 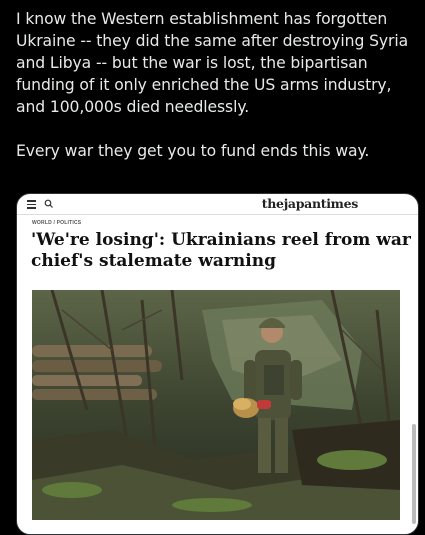 What do you see at coordinates (310, 203) in the screenshot?
I see `site-logo: thejapantimes` at bounding box center [310, 203].